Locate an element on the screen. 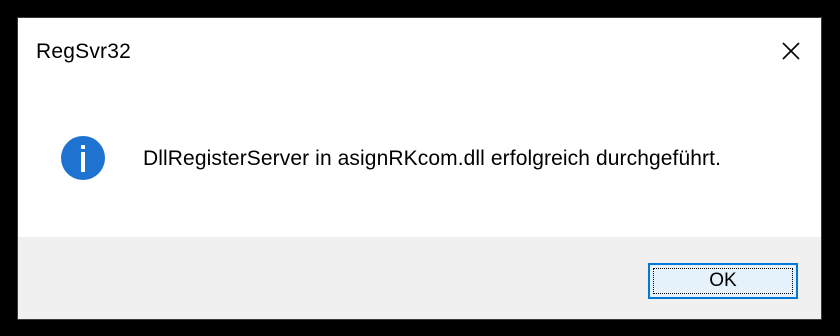 The image size is (840, 336). close-button is located at coordinates (791, 51).